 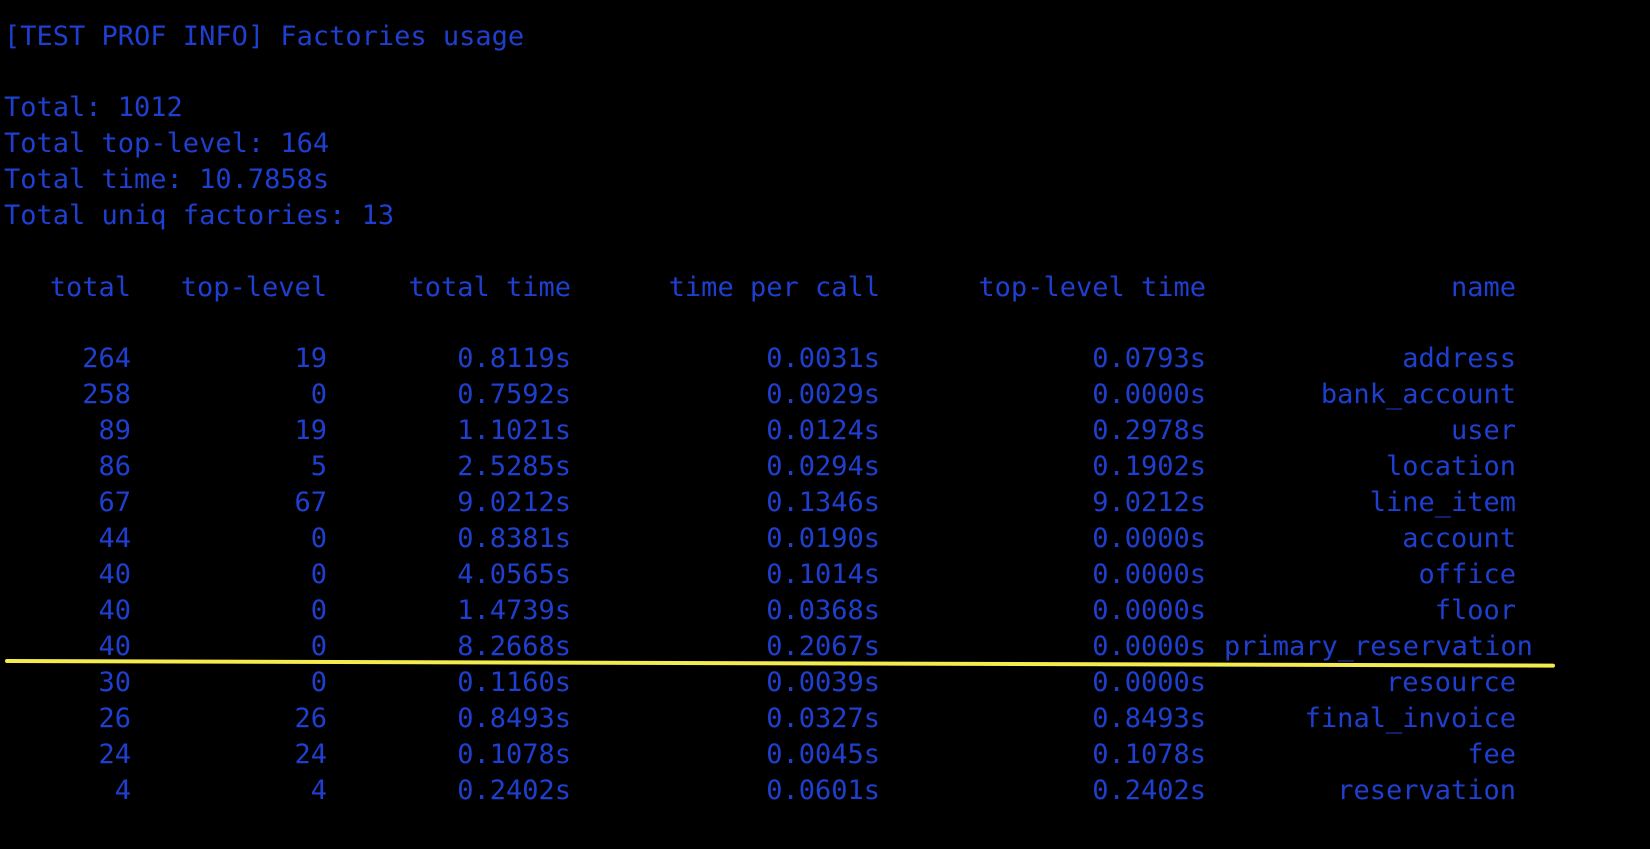 I want to click on cell-time-per-call: 0.1346s, so click(x=823, y=502).